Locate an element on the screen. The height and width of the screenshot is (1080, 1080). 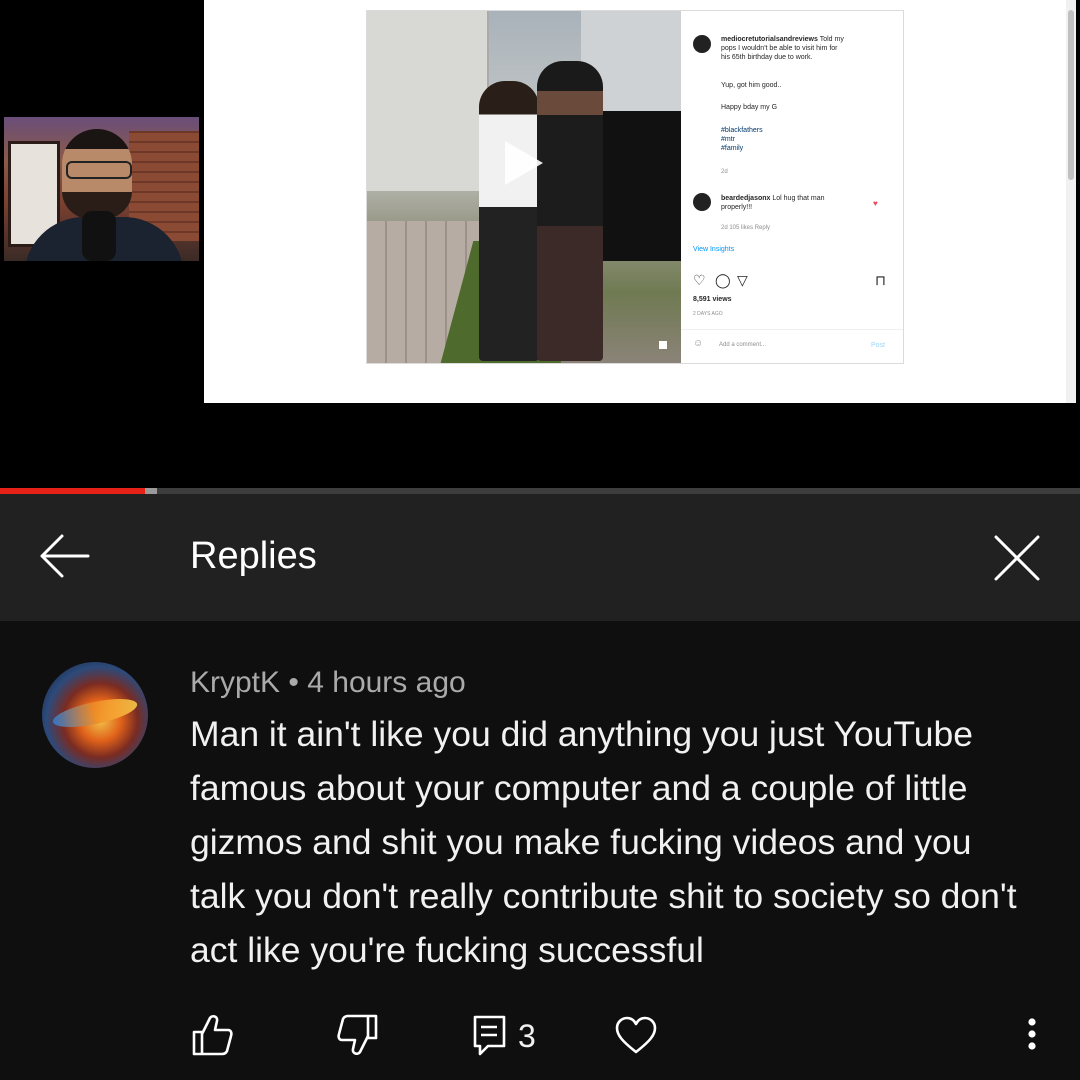
more-vertical-icon is located at coordinates (1032, 1034).